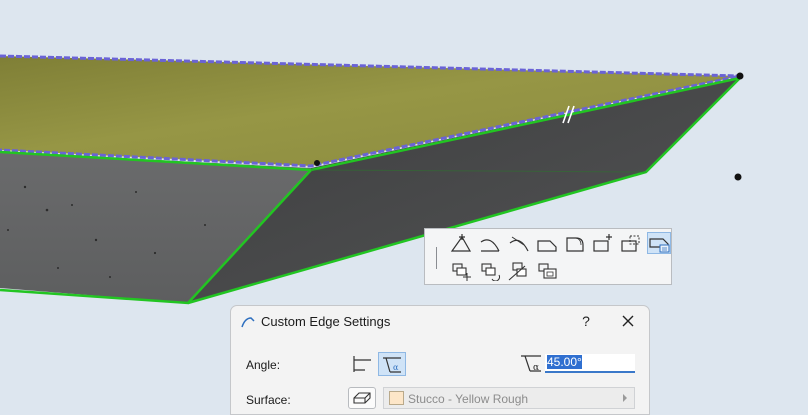  What do you see at coordinates (590, 363) in the screenshot?
I see `angle-input: 45.00°` at bounding box center [590, 363].